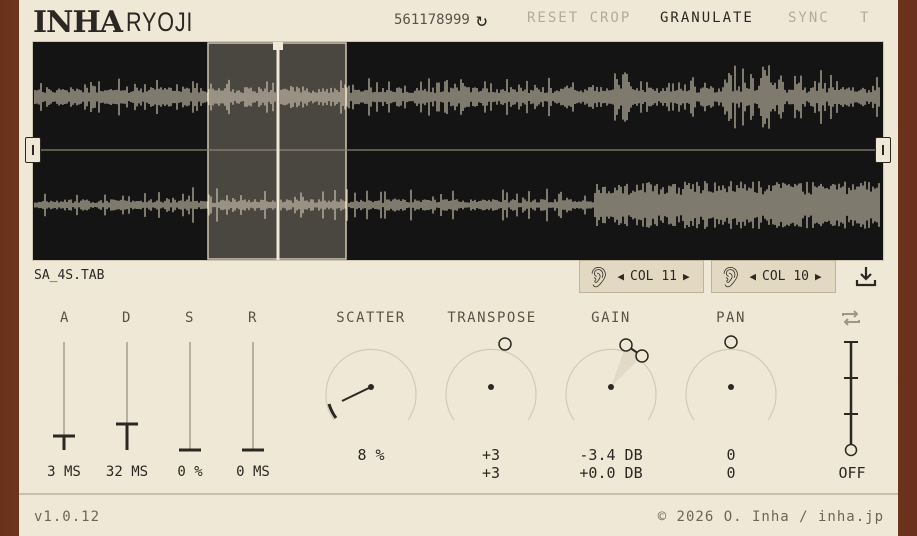 This screenshot has height=536, width=917. Describe the element at coordinates (69, 275) in the screenshot. I see `file-name: SA_4S.TAB` at that location.